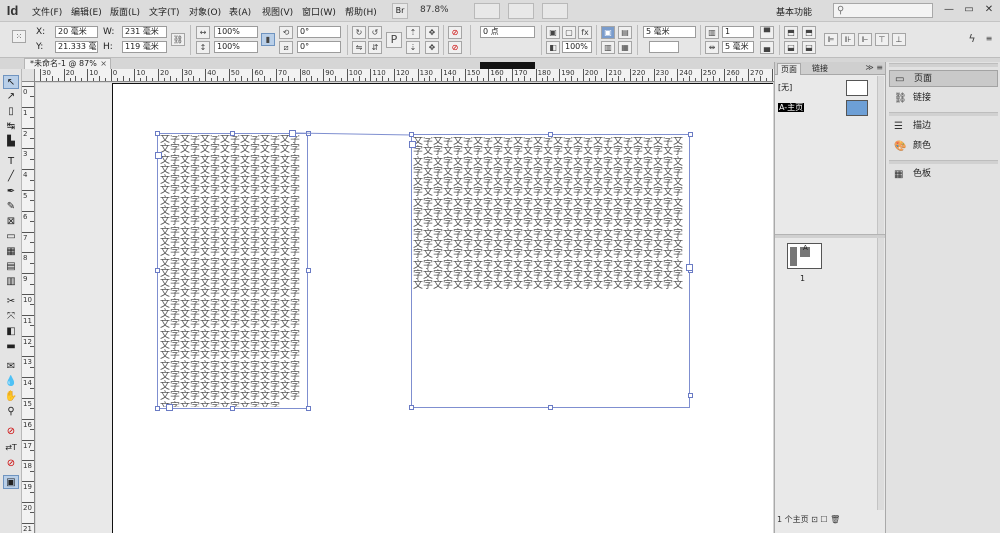 This screenshot has height=533, width=1000. Describe the element at coordinates (809, 32) in the screenshot. I see `vertical-justify-bottom-icon: ⬒` at that location.